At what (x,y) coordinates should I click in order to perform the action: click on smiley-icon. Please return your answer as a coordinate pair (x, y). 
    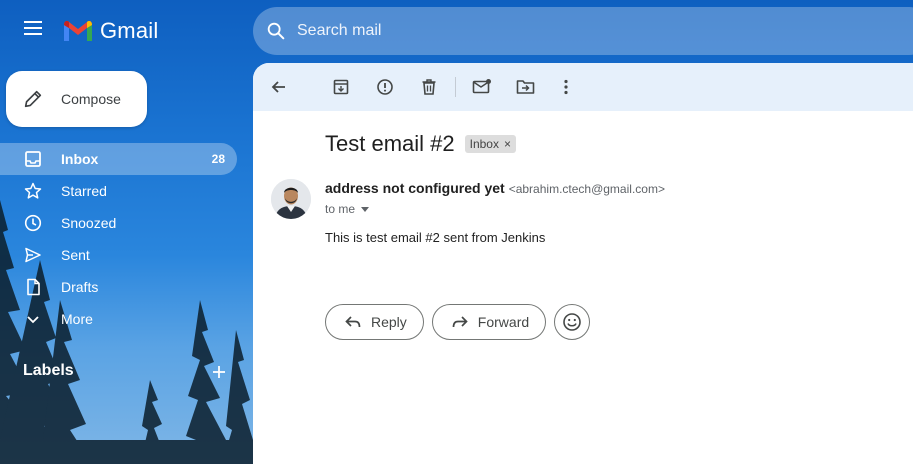
    Looking at the image, I should click on (572, 322).